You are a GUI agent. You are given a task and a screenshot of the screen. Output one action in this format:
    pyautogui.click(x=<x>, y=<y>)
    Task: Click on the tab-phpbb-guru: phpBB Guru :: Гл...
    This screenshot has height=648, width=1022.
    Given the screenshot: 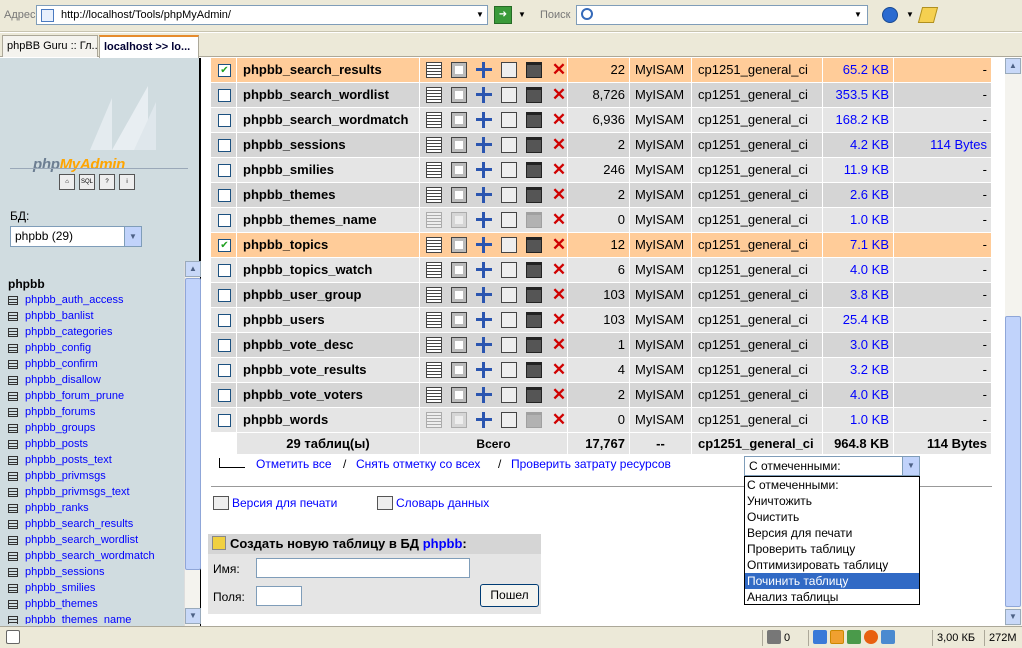 What is the action you would take?
    pyautogui.click(x=50, y=46)
    